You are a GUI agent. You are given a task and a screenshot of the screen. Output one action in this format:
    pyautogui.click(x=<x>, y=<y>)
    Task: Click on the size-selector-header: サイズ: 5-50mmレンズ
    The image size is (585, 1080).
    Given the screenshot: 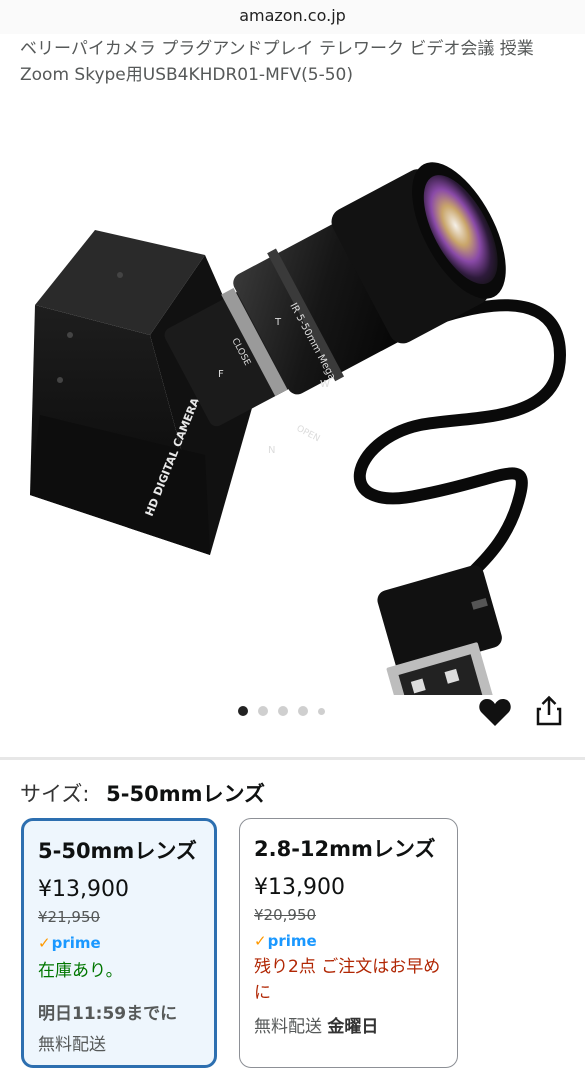 What is the action you would take?
    pyautogui.click(x=142, y=793)
    